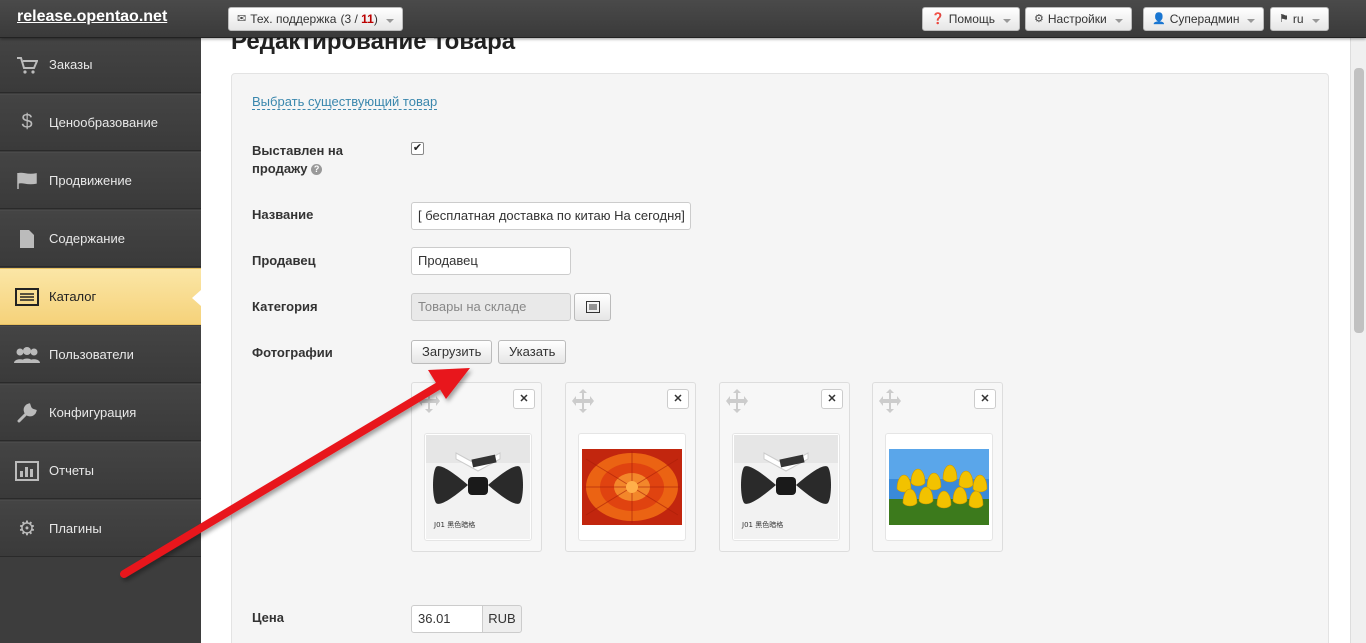 The width and height of the screenshot is (1366, 643). What do you see at coordinates (297, 160) in the screenshot?
I see `on-sale-label: Выставлен на продажу ?` at bounding box center [297, 160].